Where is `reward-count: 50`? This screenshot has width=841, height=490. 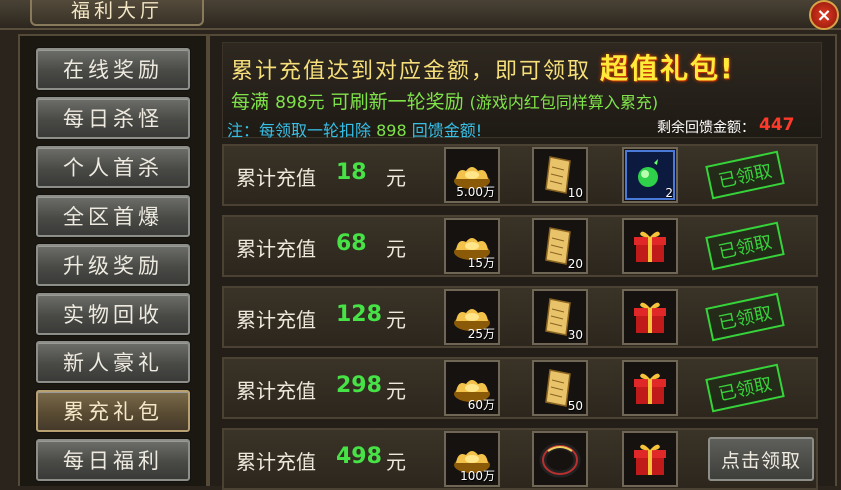 reward-count: 50 is located at coordinates (575, 406).